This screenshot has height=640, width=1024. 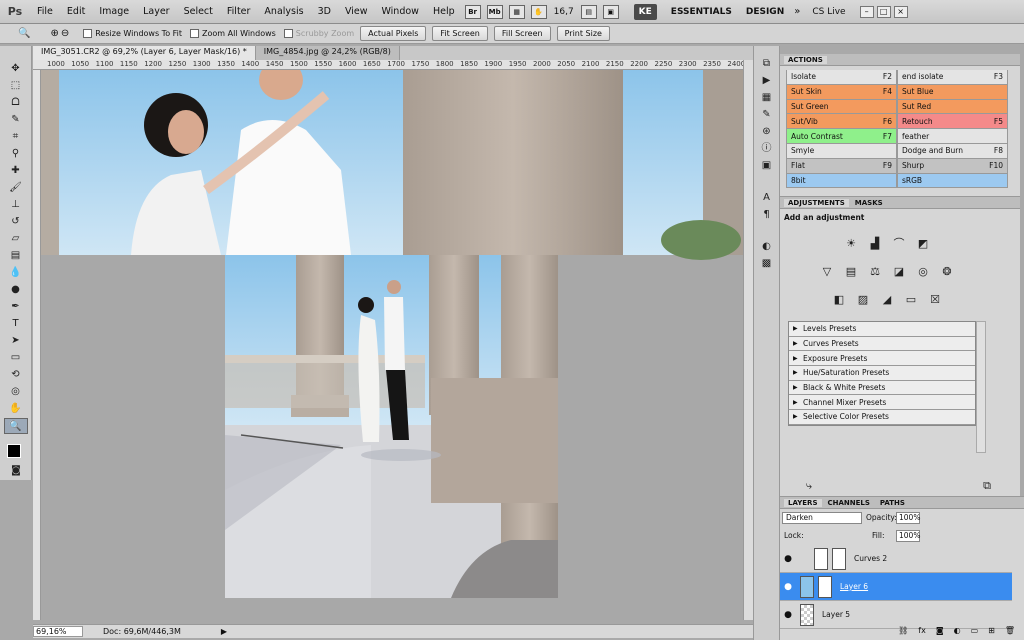 I want to click on quick-mask-icon: ◙, so click(x=16, y=471).